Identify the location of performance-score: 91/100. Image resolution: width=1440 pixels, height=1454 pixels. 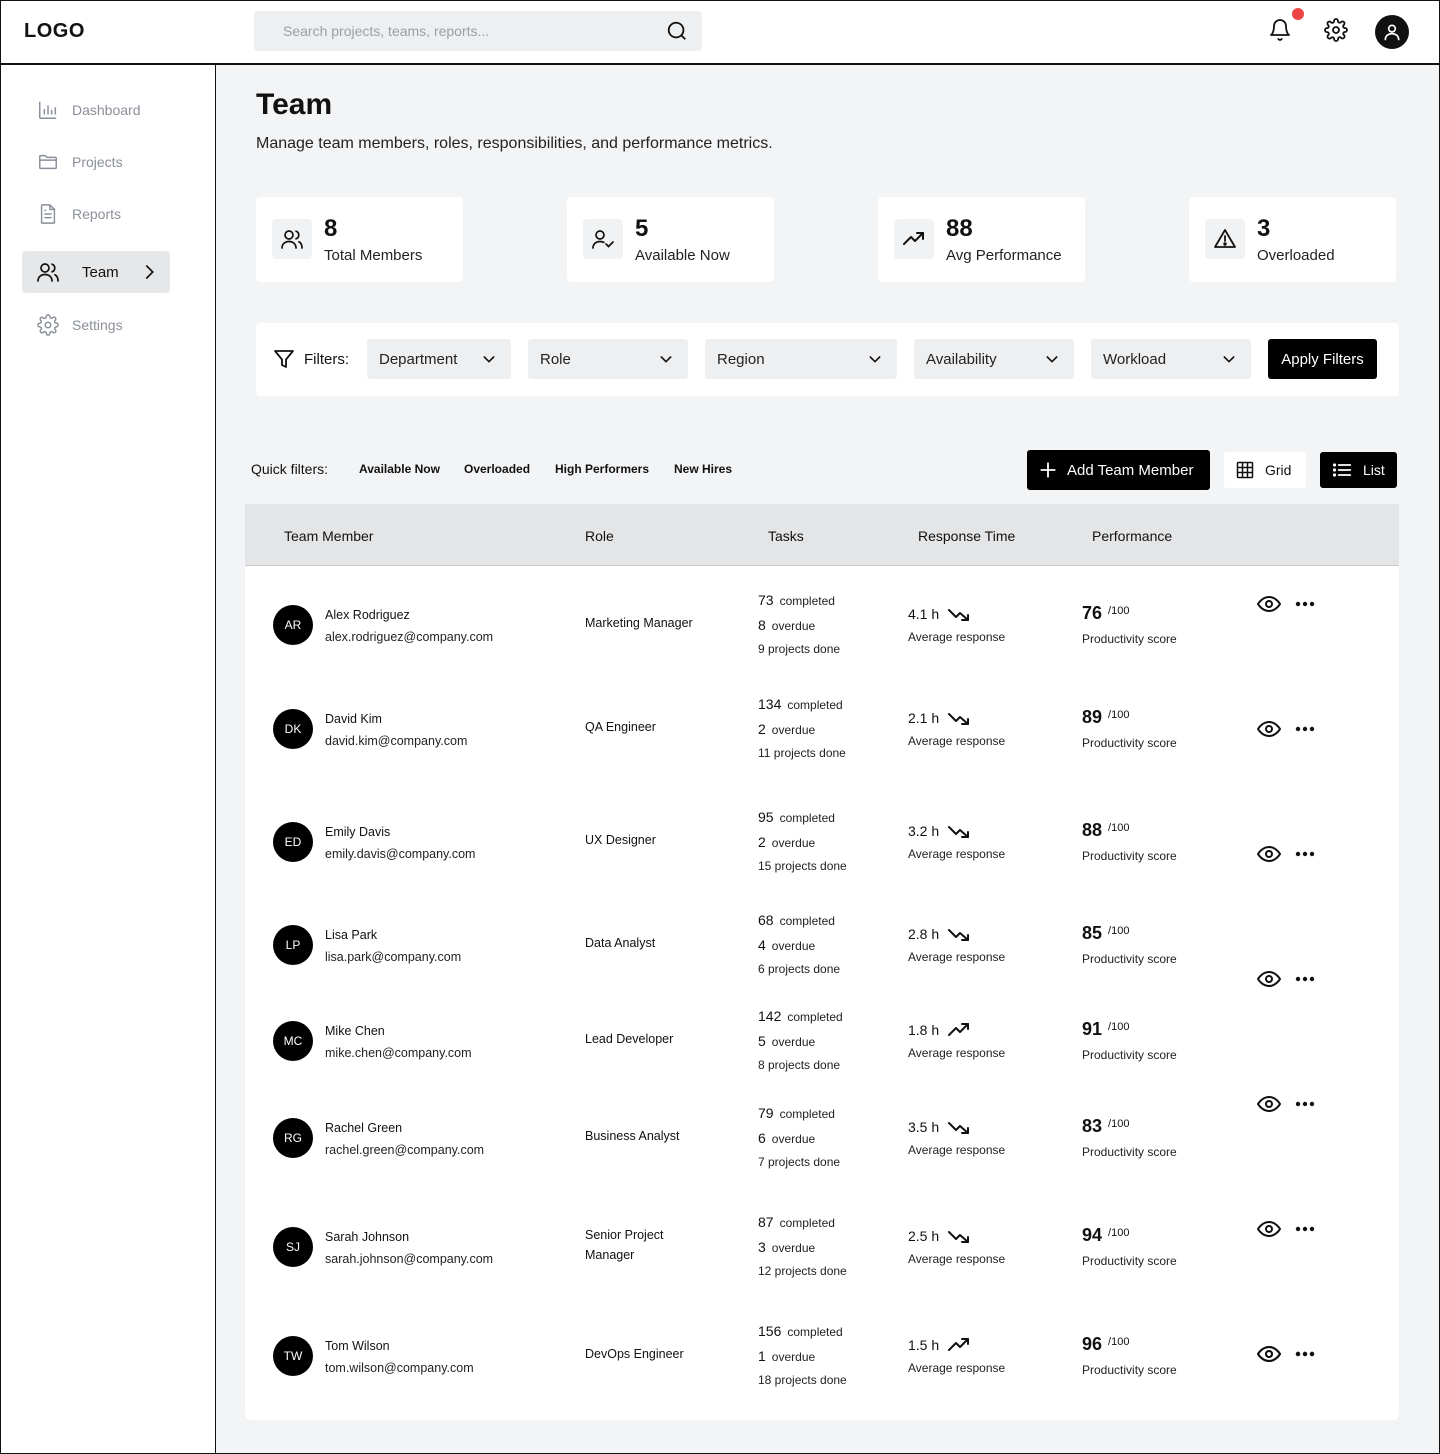
(1105, 1029).